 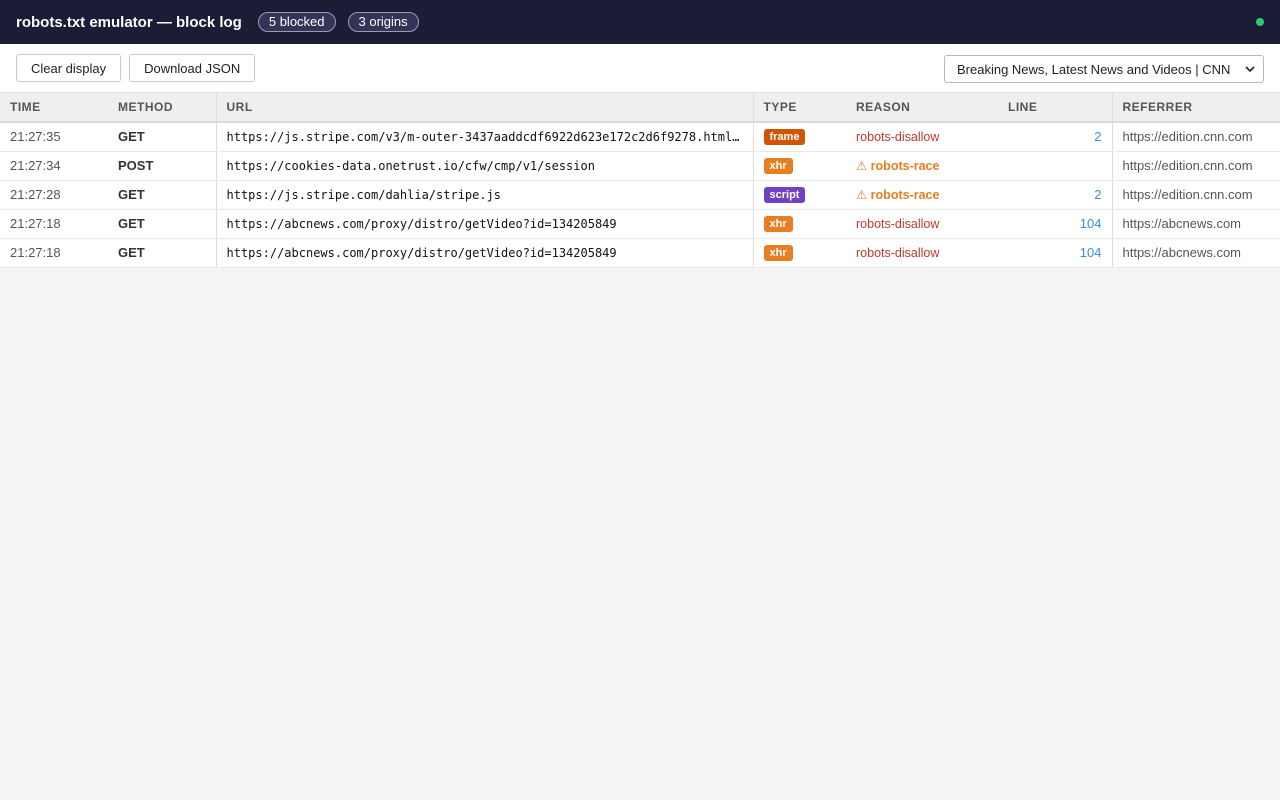 I want to click on origins-count-badge: 3 origins, so click(x=383, y=22).